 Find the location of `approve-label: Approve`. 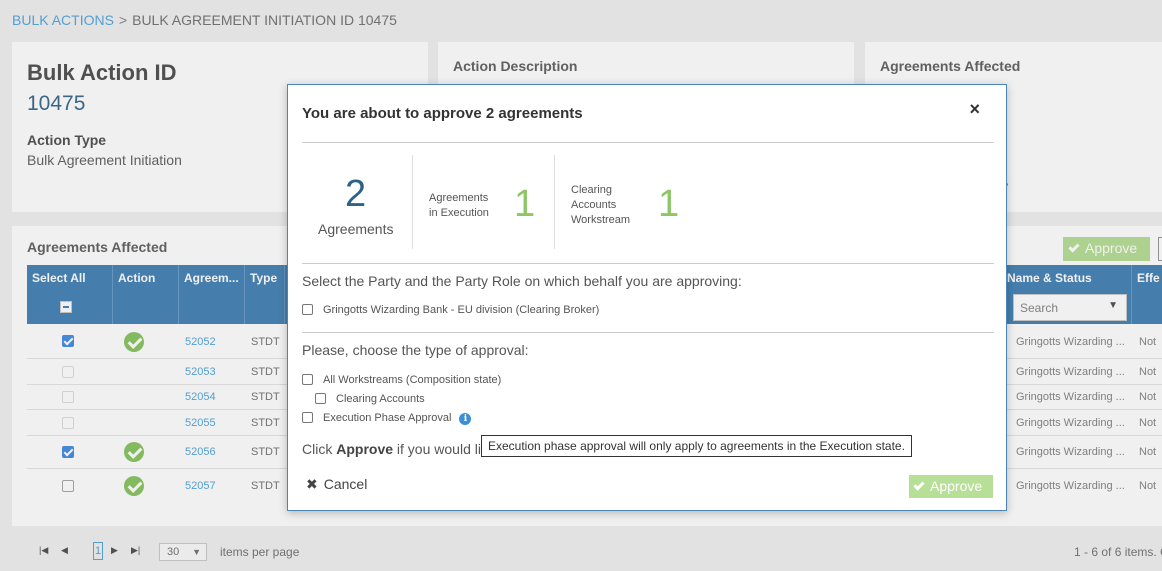

approve-label: Approve is located at coordinates (956, 486).